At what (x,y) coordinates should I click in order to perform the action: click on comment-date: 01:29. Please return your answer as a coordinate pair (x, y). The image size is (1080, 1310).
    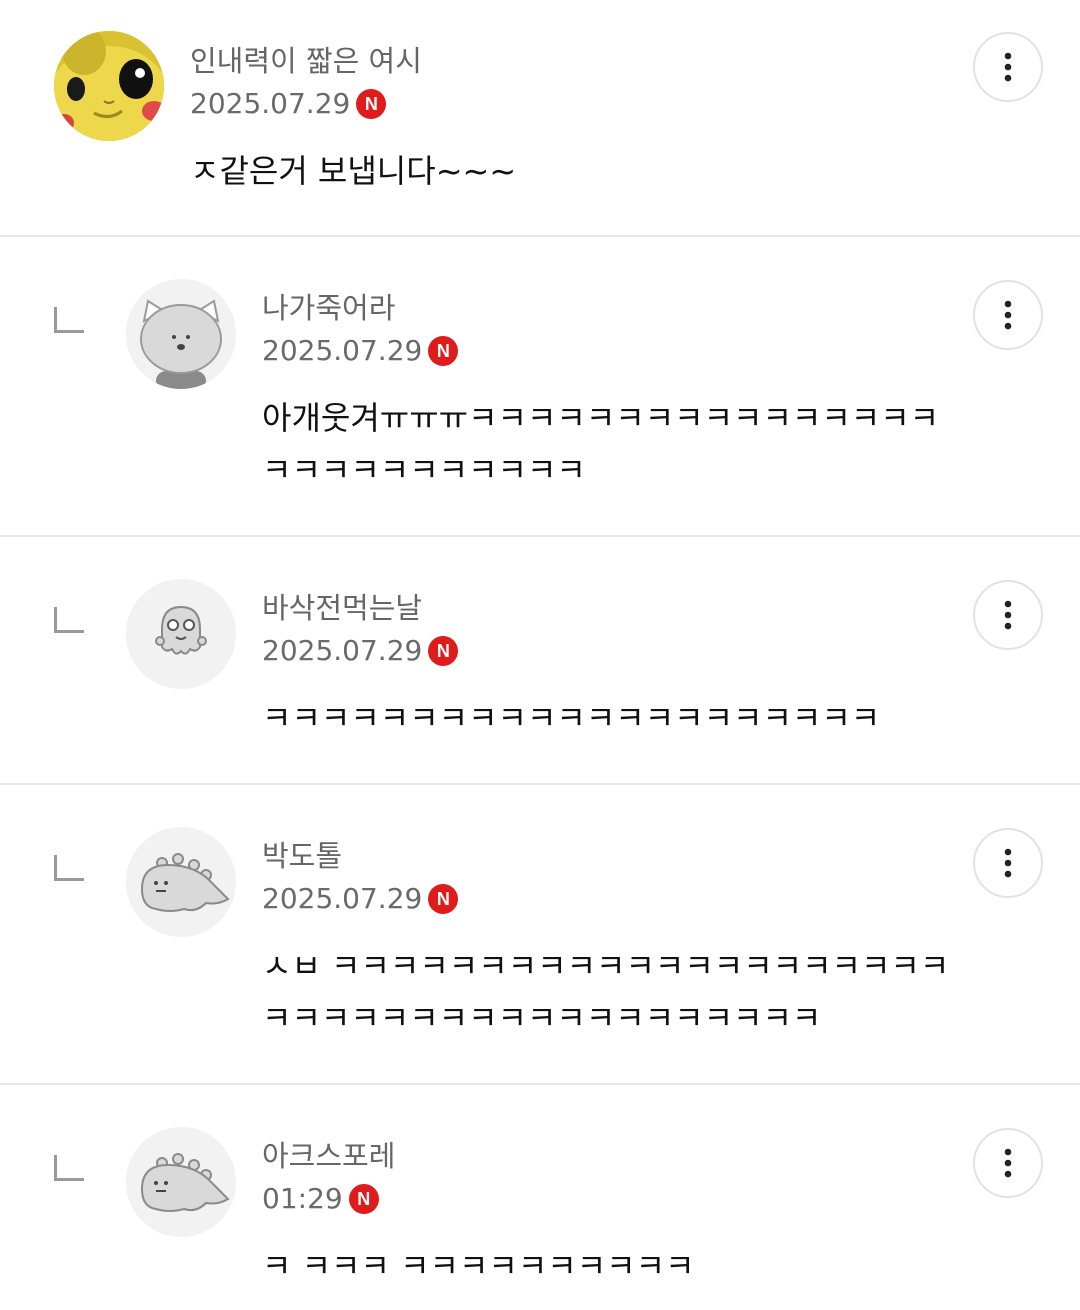
    Looking at the image, I should click on (302, 1198).